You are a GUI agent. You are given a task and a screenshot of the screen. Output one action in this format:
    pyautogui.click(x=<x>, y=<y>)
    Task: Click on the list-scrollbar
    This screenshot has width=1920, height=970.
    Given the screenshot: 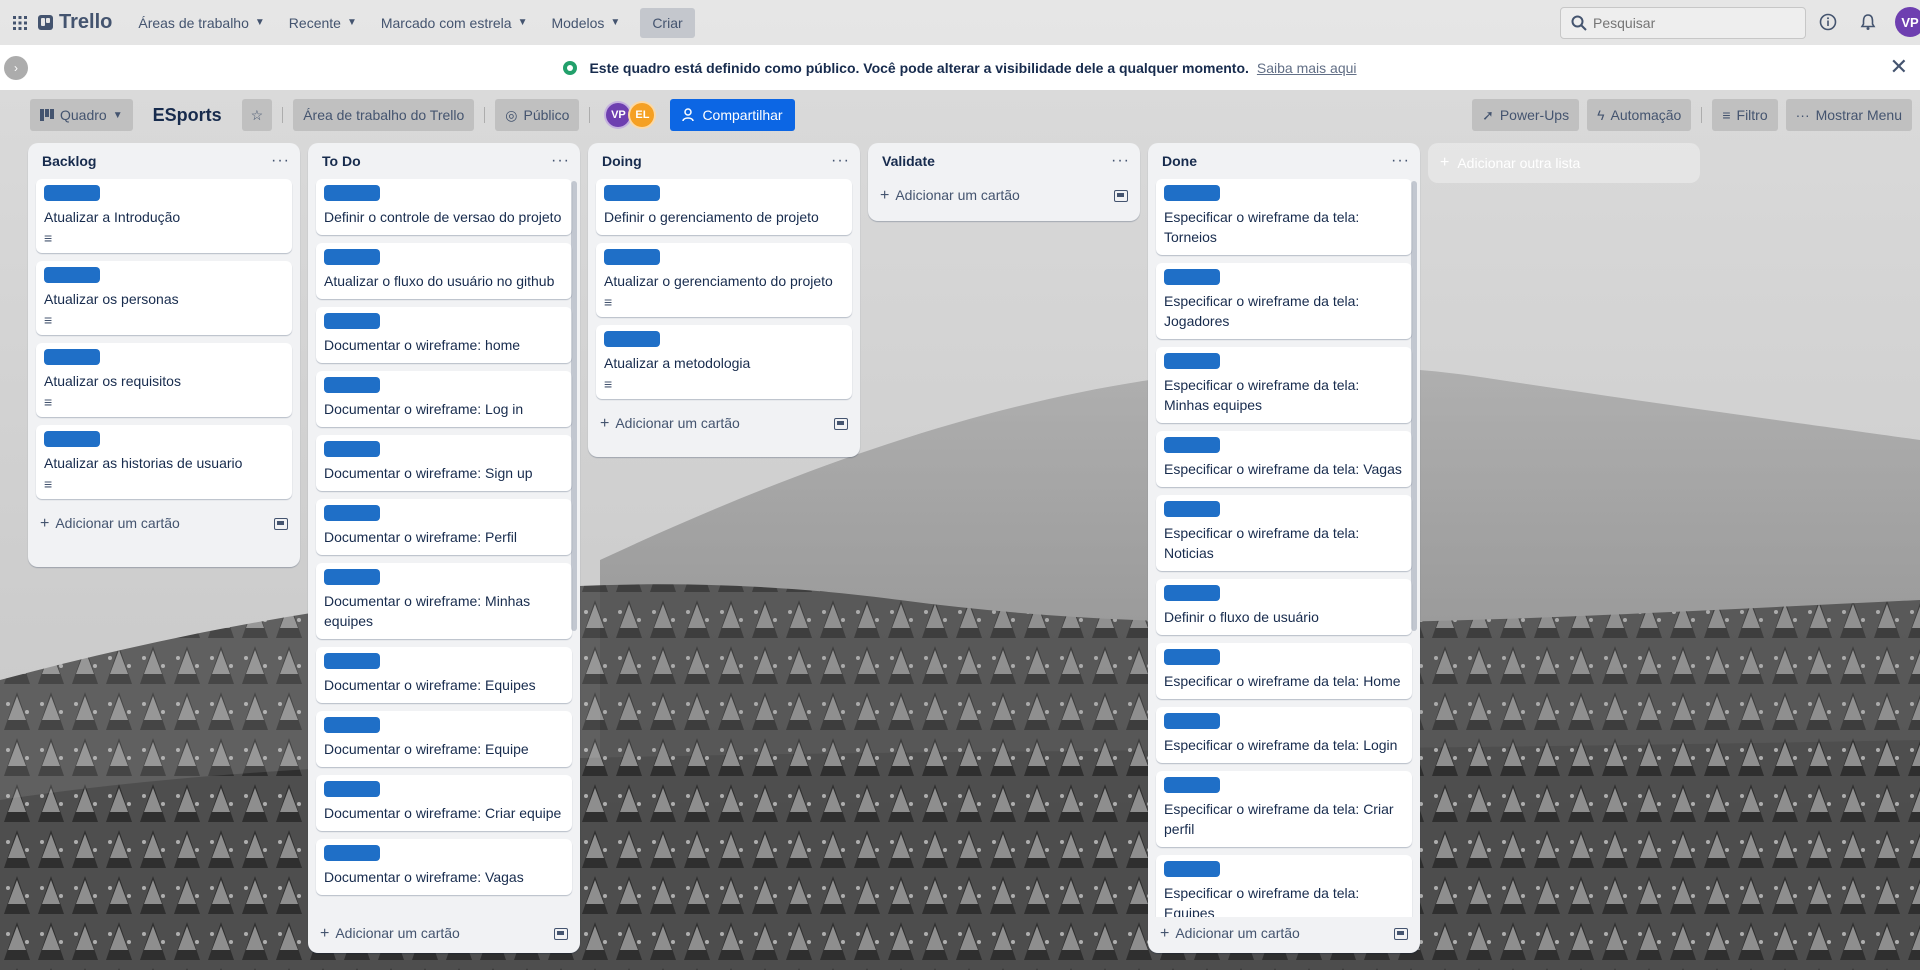 What is the action you would take?
    pyautogui.click(x=1414, y=406)
    